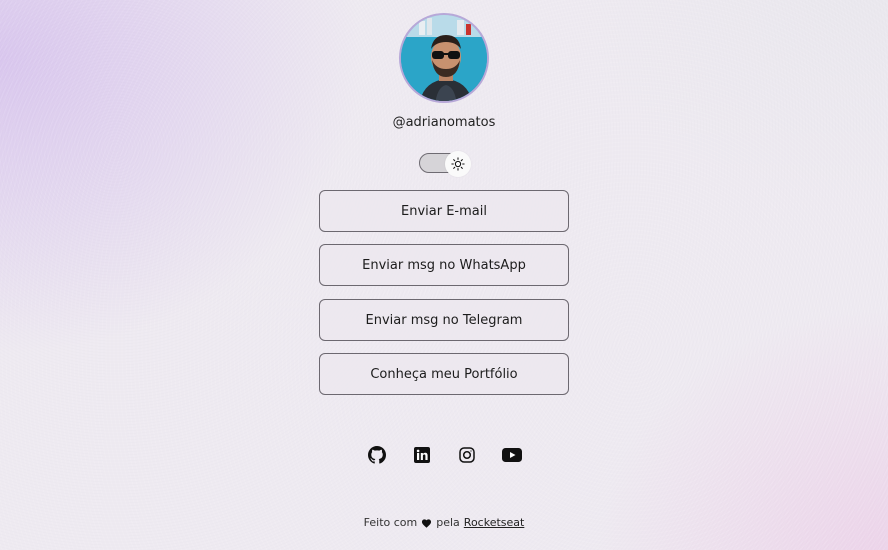 The width and height of the screenshot is (888, 550). I want to click on email-button: Enviar E-mail, so click(444, 211).